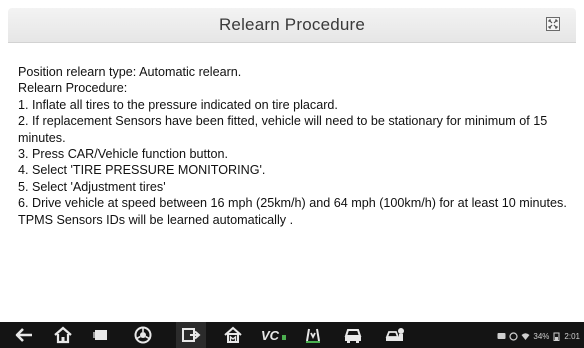 Image resolution: width=584 pixels, height=348 pixels. I want to click on procedure-heading: Relearn Procedure:, so click(73, 88).